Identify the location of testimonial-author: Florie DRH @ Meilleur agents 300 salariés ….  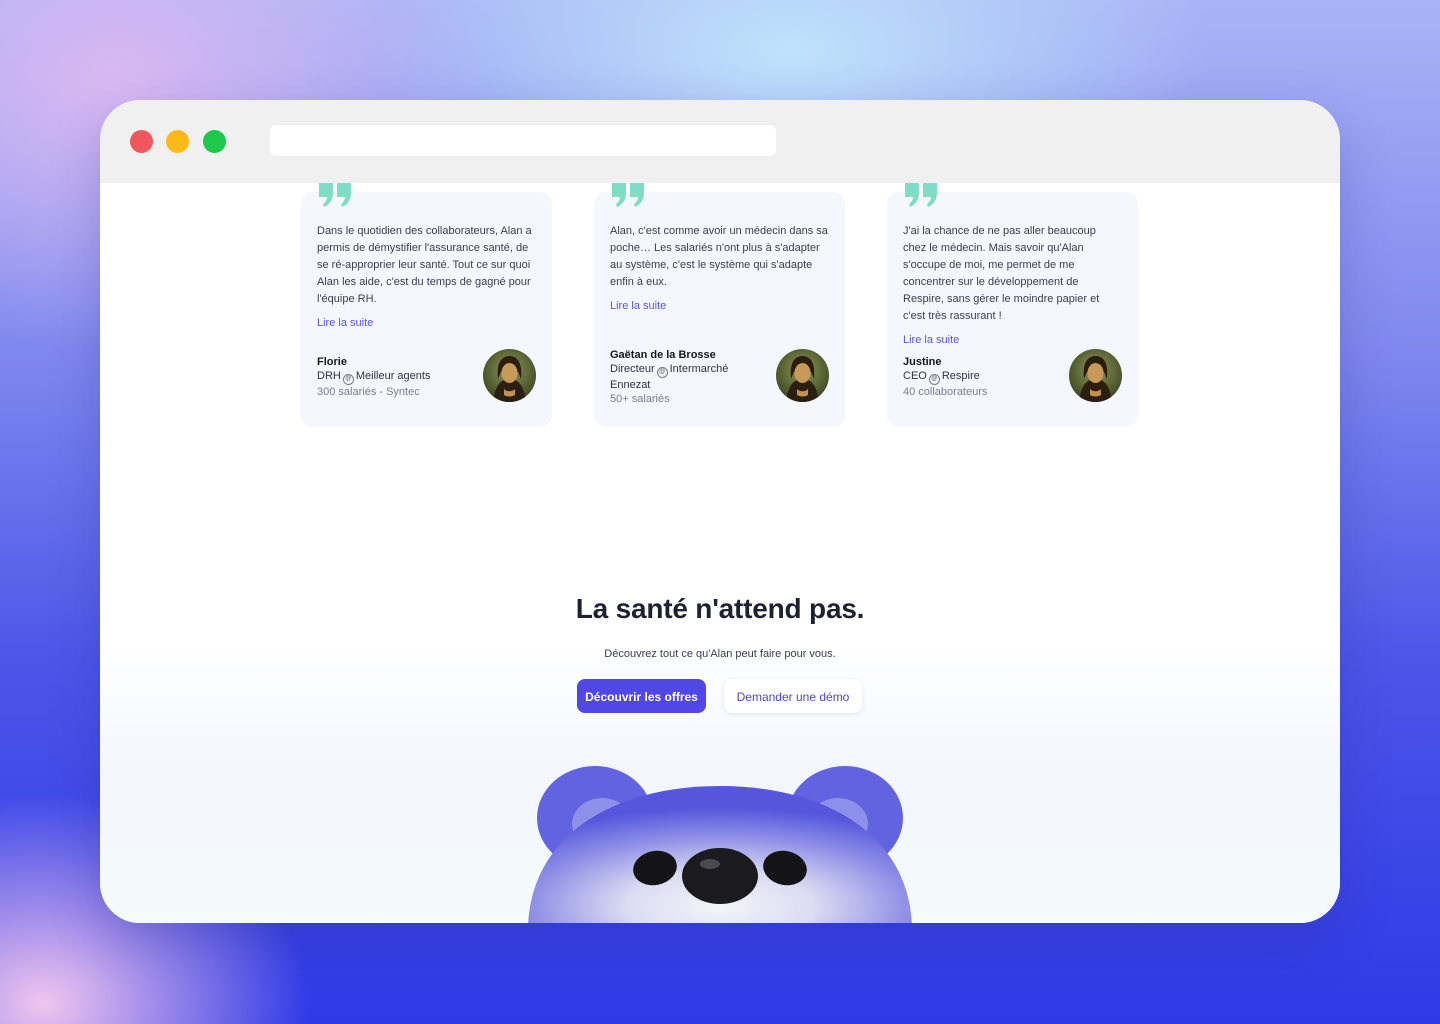
(397, 377).